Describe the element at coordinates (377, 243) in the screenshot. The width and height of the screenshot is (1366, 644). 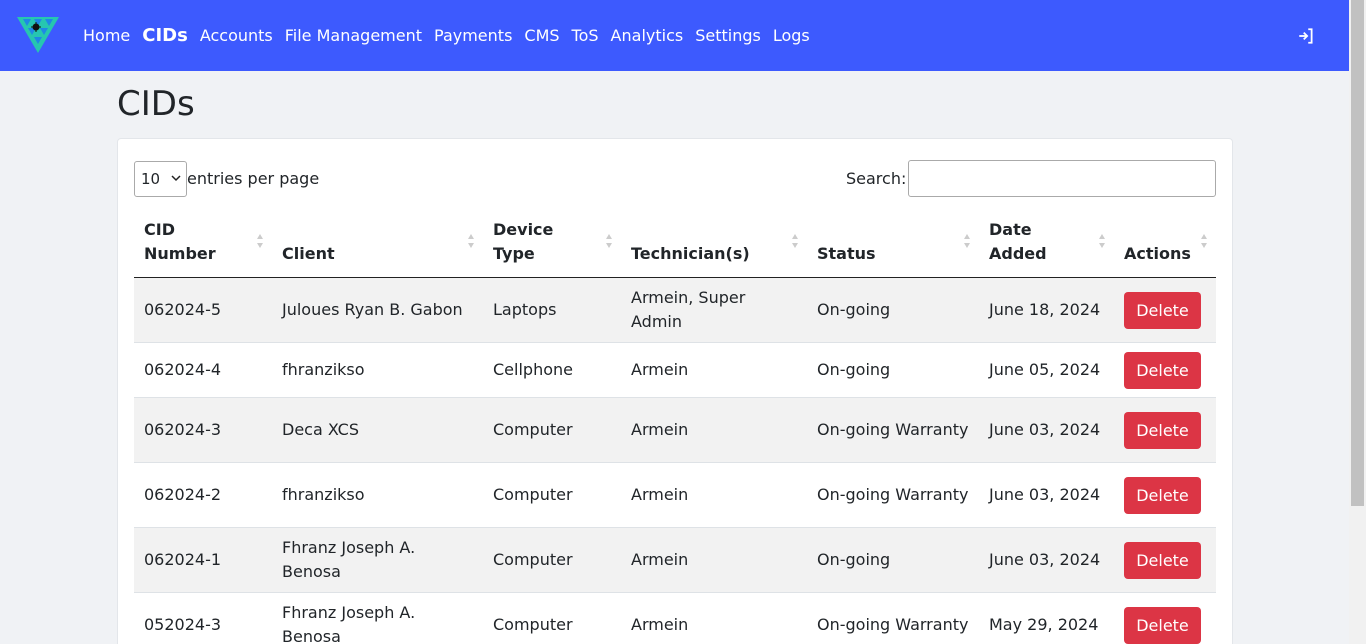
I see `header-client: Client` at that location.